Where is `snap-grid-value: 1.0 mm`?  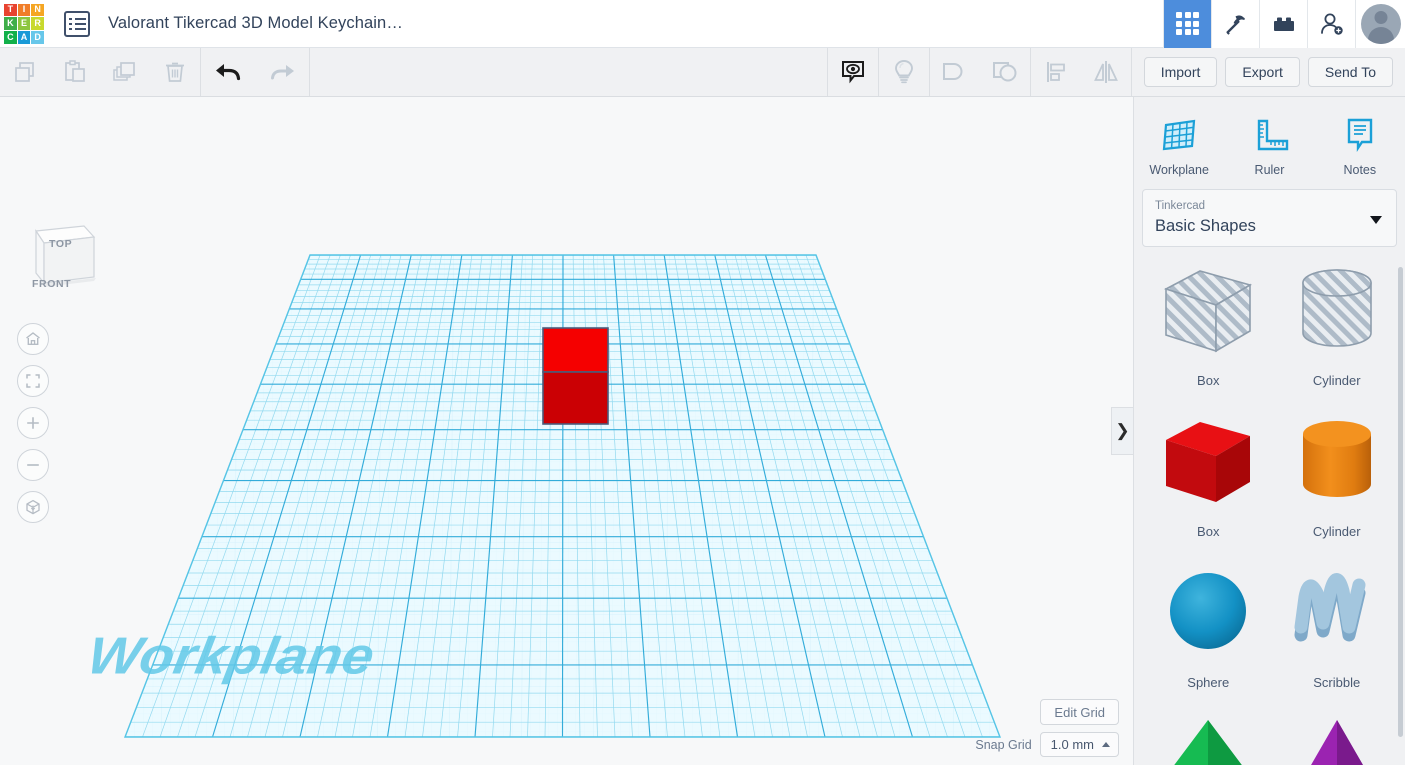
snap-grid-value: 1.0 mm is located at coordinates (1072, 744).